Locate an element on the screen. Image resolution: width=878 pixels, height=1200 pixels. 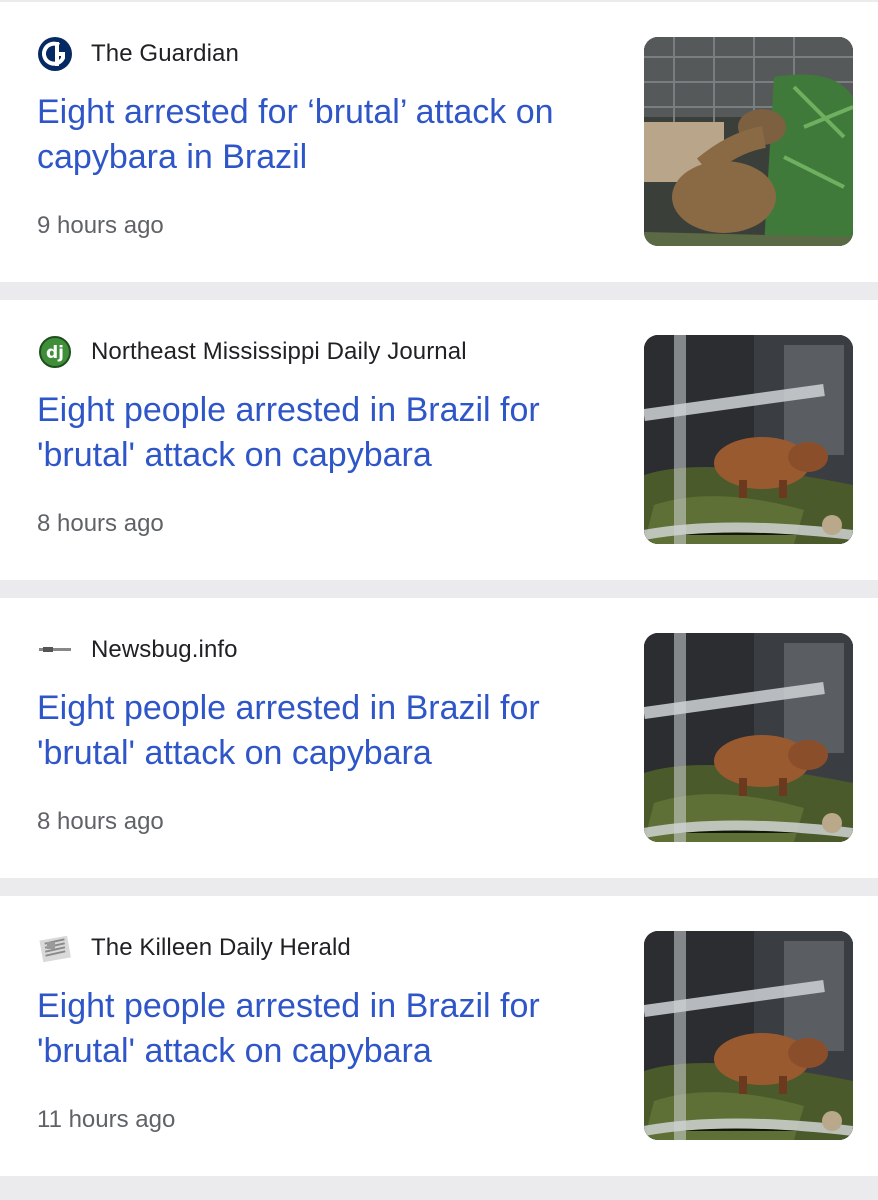
guardian-logo-icon is located at coordinates (55, 54).